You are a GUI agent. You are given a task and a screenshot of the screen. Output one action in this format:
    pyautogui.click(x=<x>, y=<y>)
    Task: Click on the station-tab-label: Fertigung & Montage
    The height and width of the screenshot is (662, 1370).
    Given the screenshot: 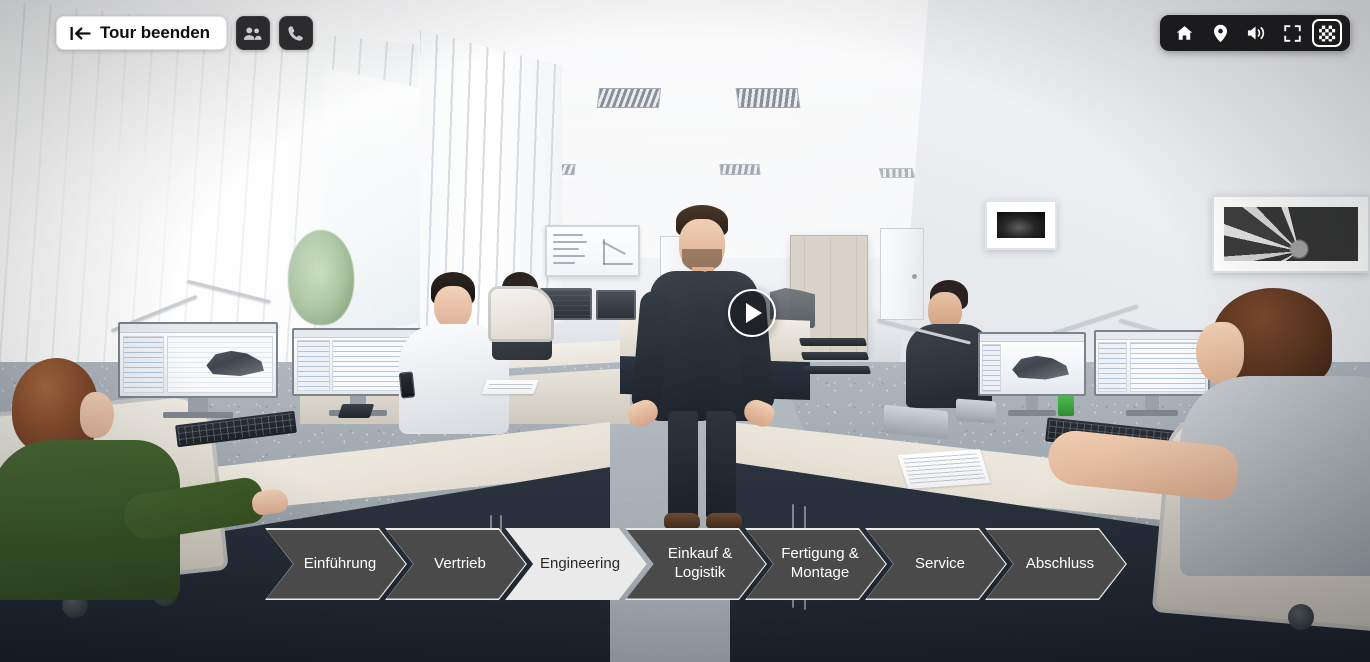 What is the action you would take?
    pyautogui.click(x=820, y=563)
    